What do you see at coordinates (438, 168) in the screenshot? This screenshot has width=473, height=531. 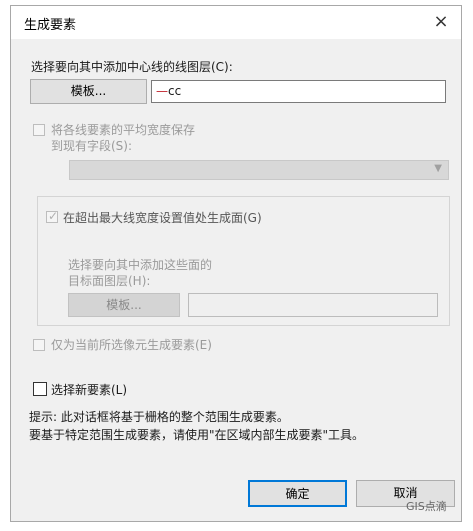 I see `chevron-down-icon: ▼` at bounding box center [438, 168].